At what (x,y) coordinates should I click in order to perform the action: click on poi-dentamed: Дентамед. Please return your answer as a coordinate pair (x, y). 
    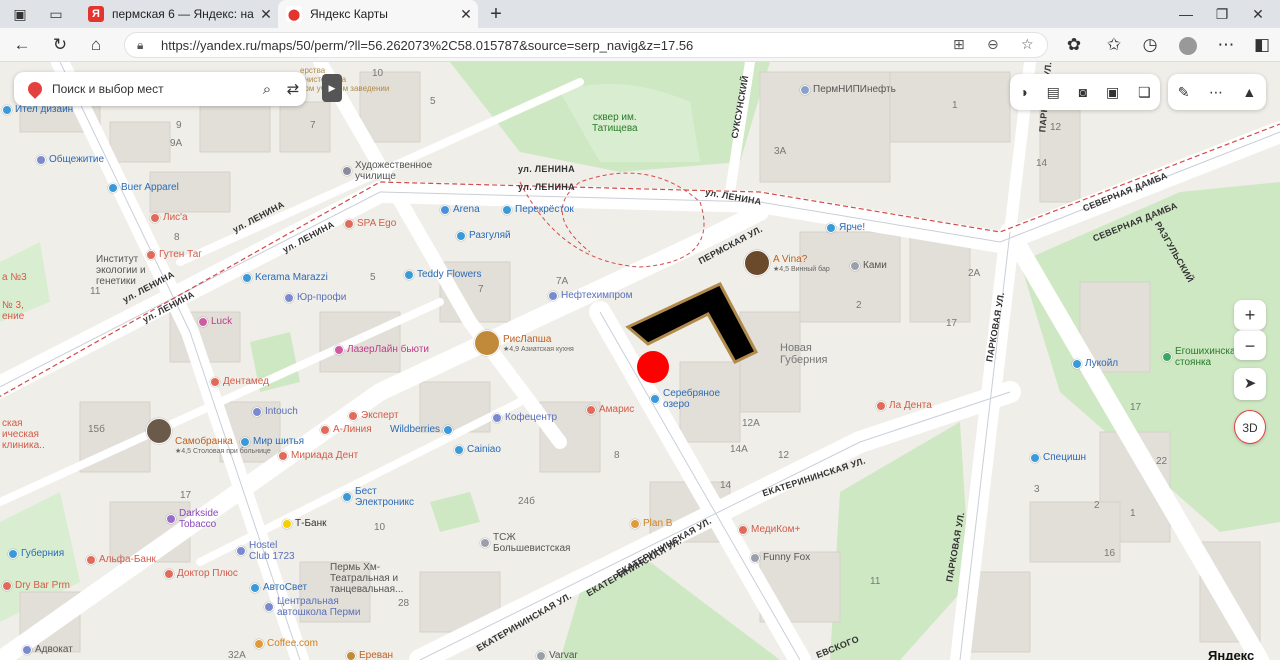
    Looking at the image, I should click on (239, 381).